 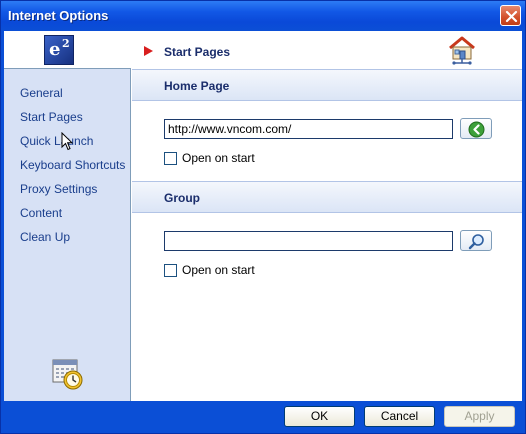 I want to click on sidebar-item-proxy-settings: Proxy Settings, so click(x=72, y=193).